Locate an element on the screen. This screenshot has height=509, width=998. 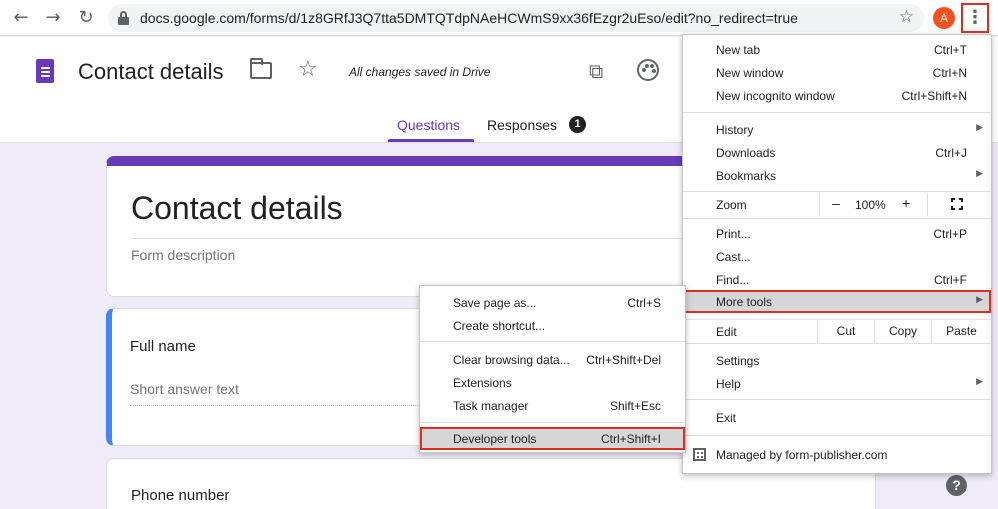
building-icon is located at coordinates (699, 454).